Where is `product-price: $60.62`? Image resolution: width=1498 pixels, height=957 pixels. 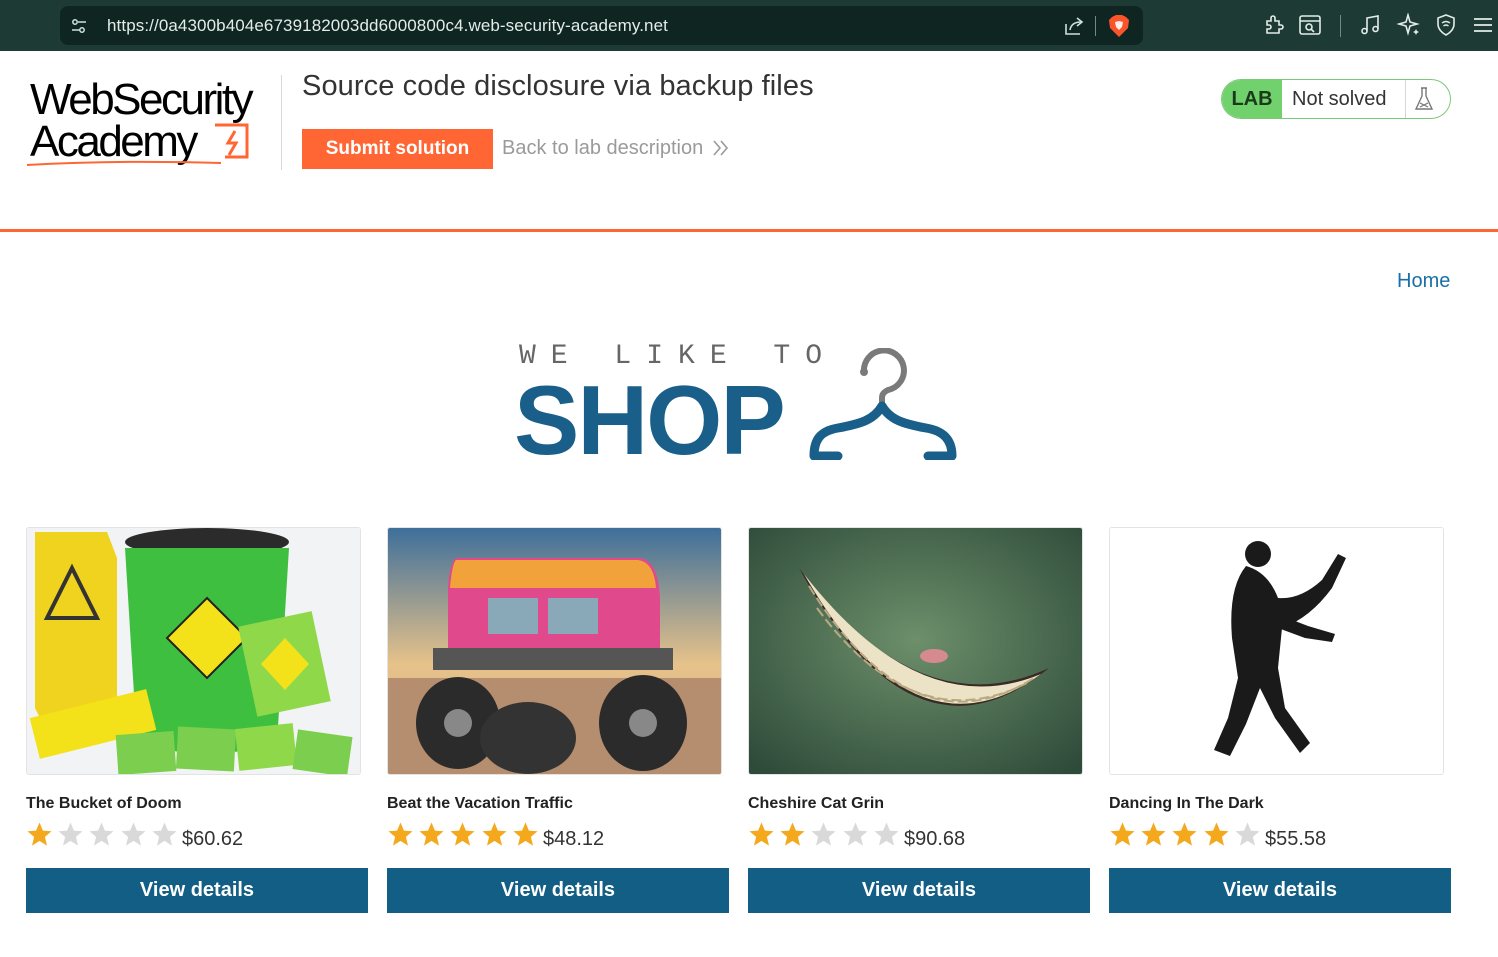 product-price: $60.62 is located at coordinates (213, 839).